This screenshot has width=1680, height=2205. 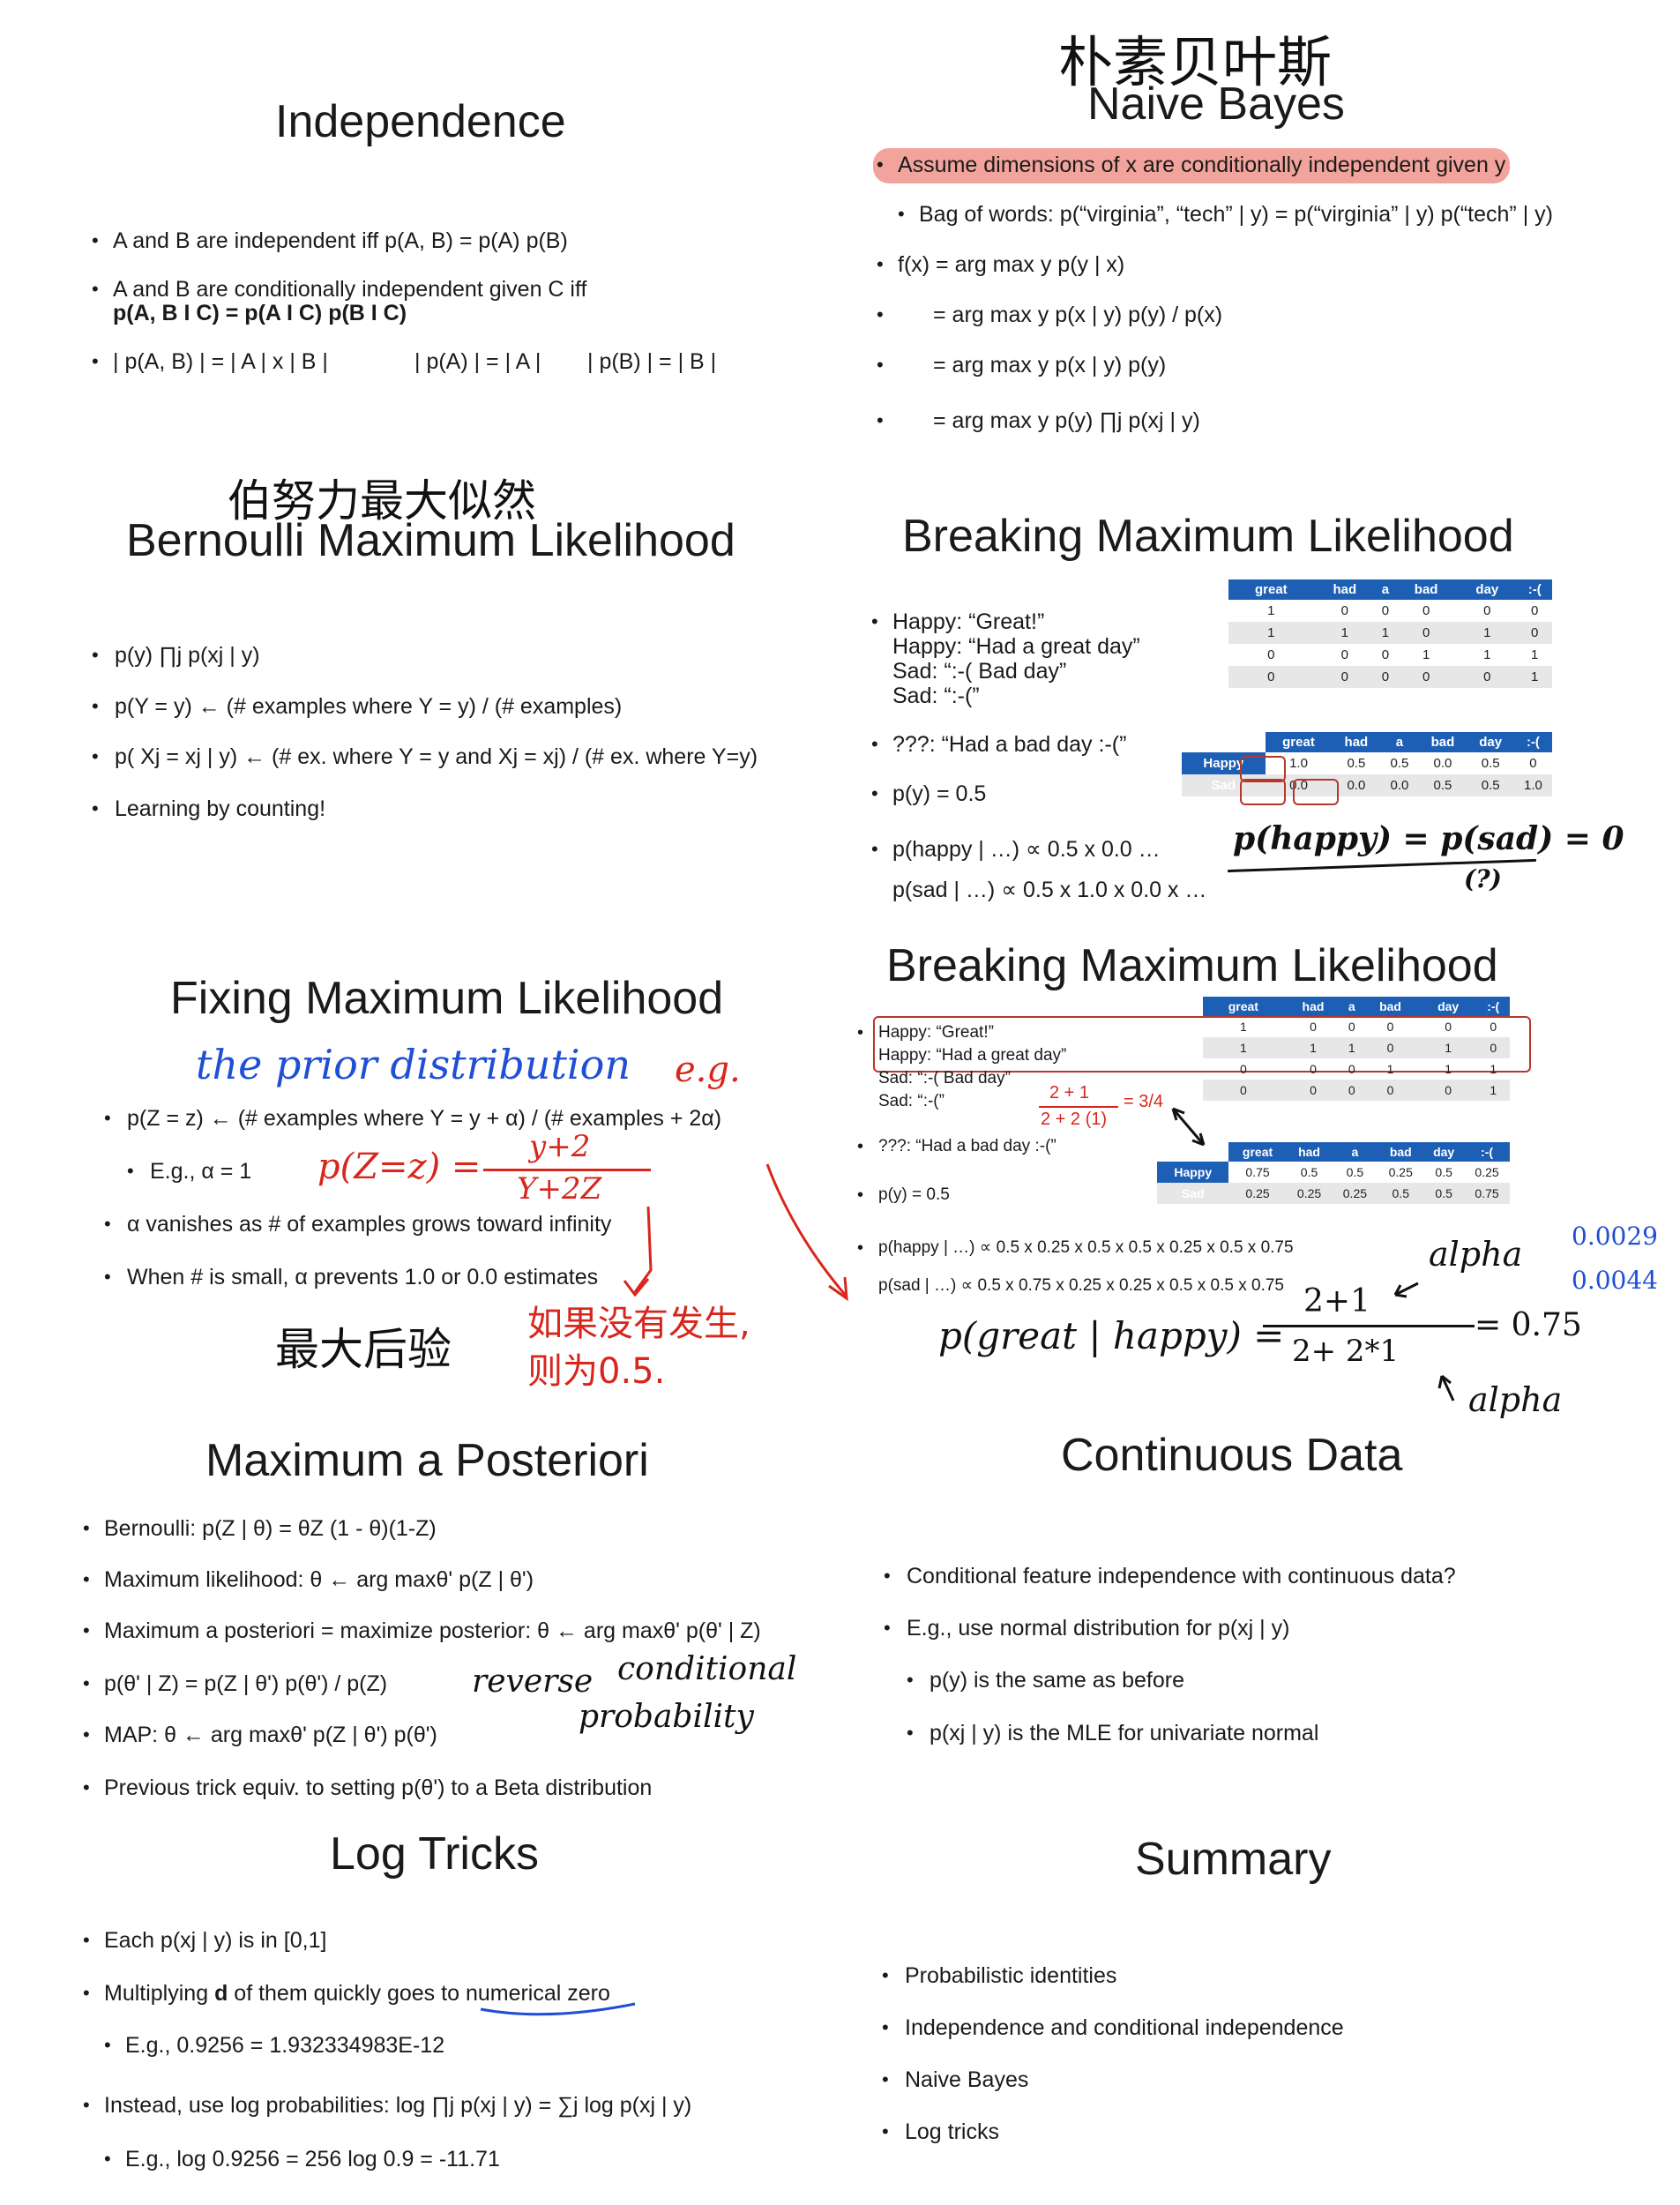 What do you see at coordinates (1336, 1301) in the screenshot?
I see `handwritten-equation: 2+1` at bounding box center [1336, 1301].